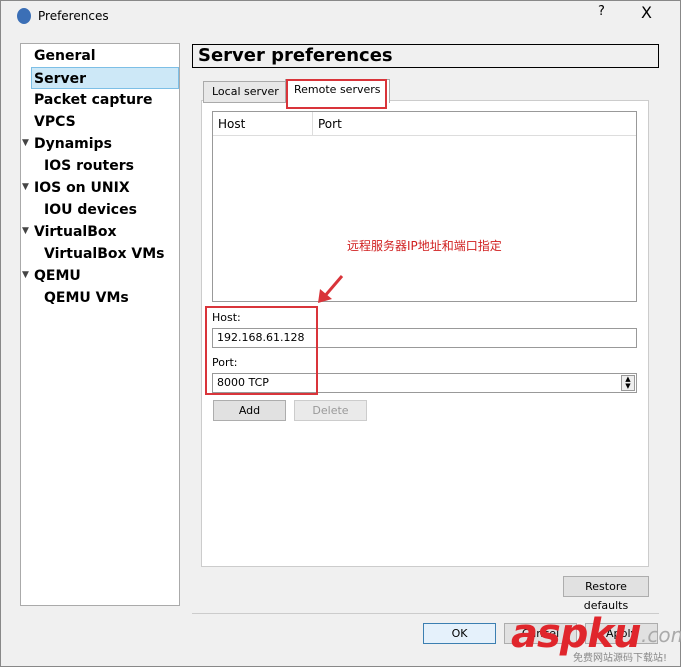  I want to click on close-button: X, so click(646, 12).